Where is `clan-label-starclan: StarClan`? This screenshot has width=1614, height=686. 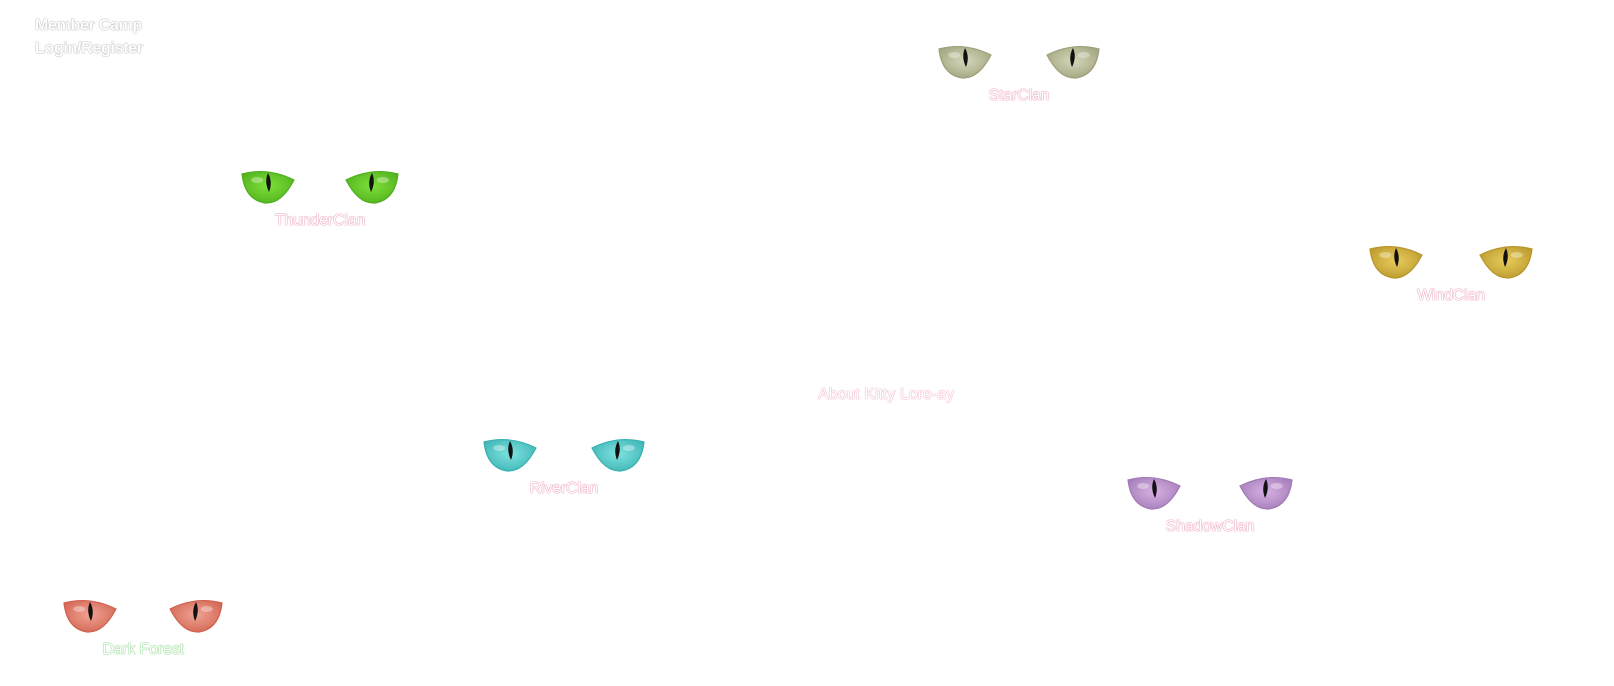
clan-label-starclan: StarClan is located at coordinates (1019, 95).